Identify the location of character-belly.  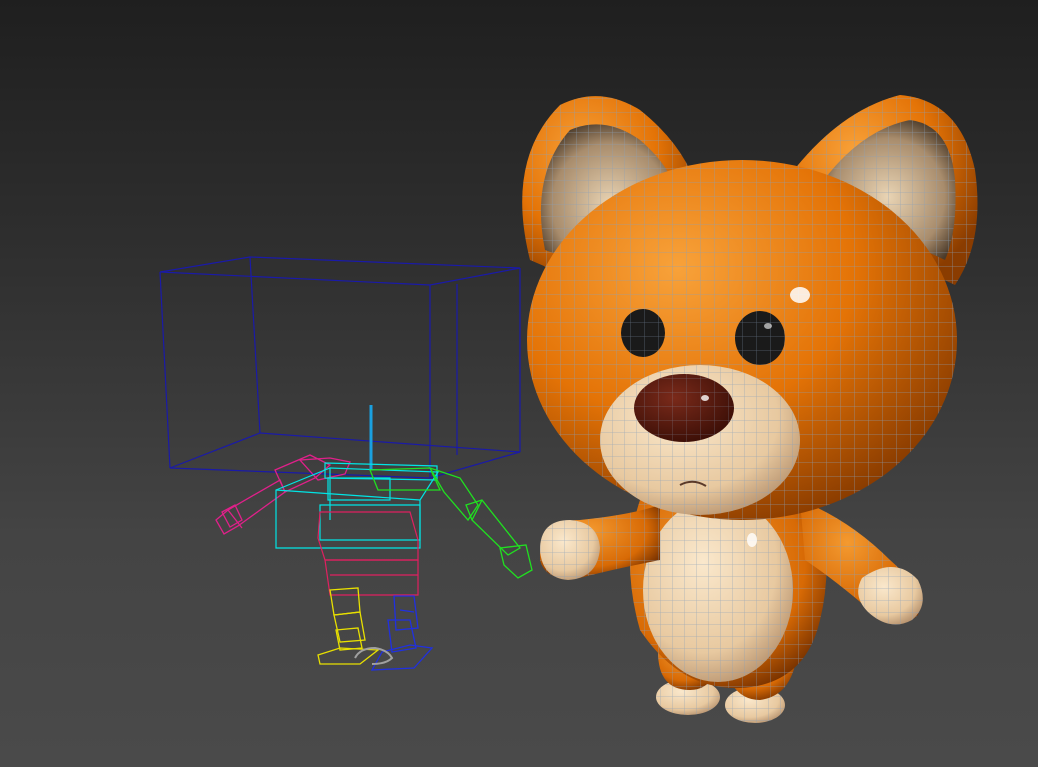
(718, 590).